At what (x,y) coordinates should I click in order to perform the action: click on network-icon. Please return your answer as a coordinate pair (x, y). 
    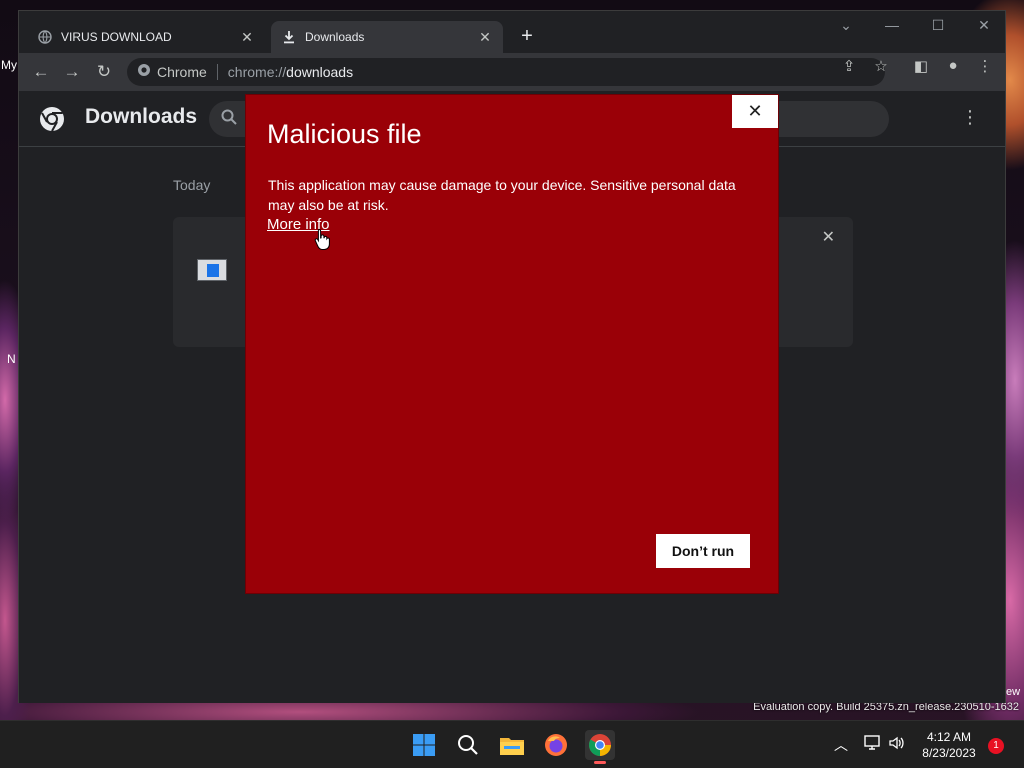
    Looking at the image, I should click on (873, 744).